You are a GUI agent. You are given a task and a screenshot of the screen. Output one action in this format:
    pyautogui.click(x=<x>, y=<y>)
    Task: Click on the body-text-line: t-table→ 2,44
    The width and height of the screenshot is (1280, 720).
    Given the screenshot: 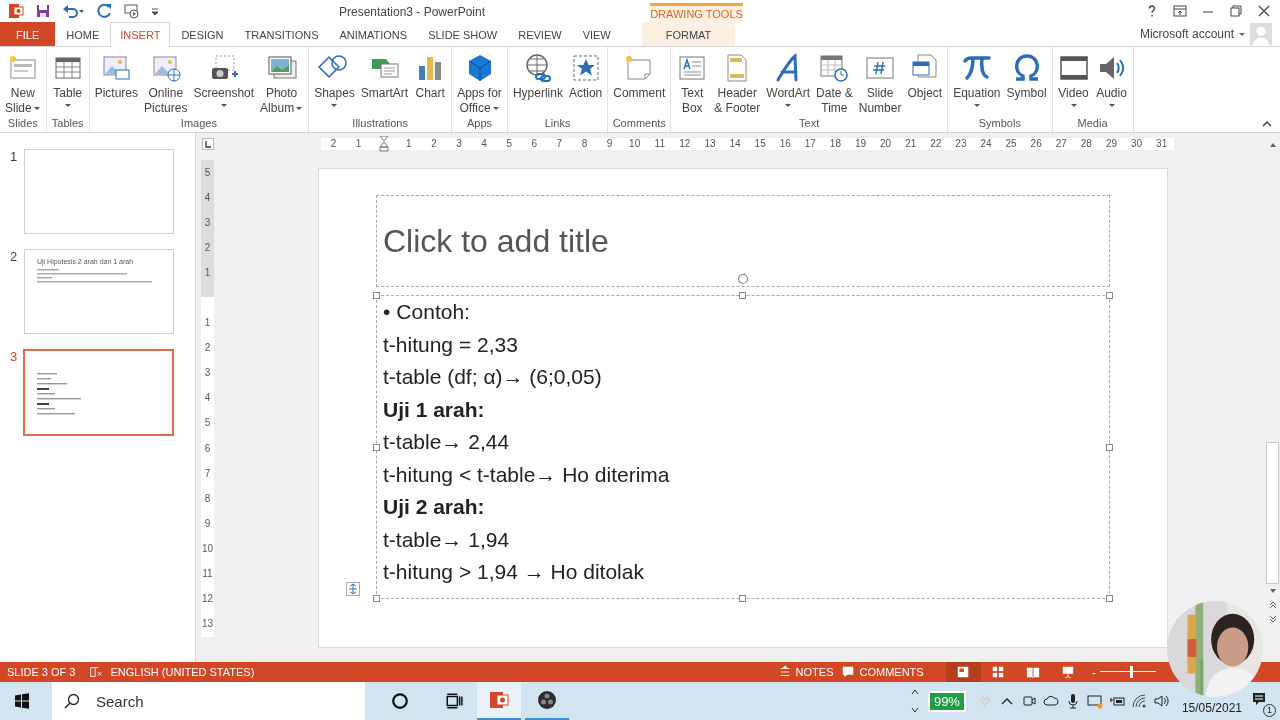 What is the action you would take?
    pyautogui.click(x=446, y=442)
    